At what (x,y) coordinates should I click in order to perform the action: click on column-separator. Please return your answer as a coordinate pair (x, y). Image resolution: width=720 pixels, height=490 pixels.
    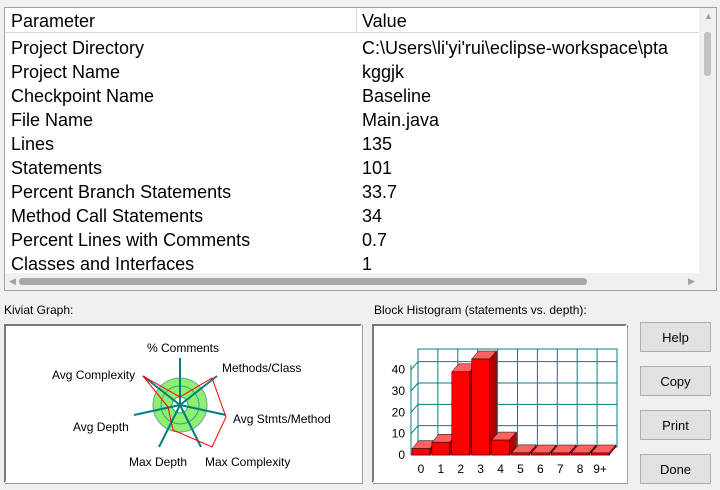
    Looking at the image, I should click on (356, 20).